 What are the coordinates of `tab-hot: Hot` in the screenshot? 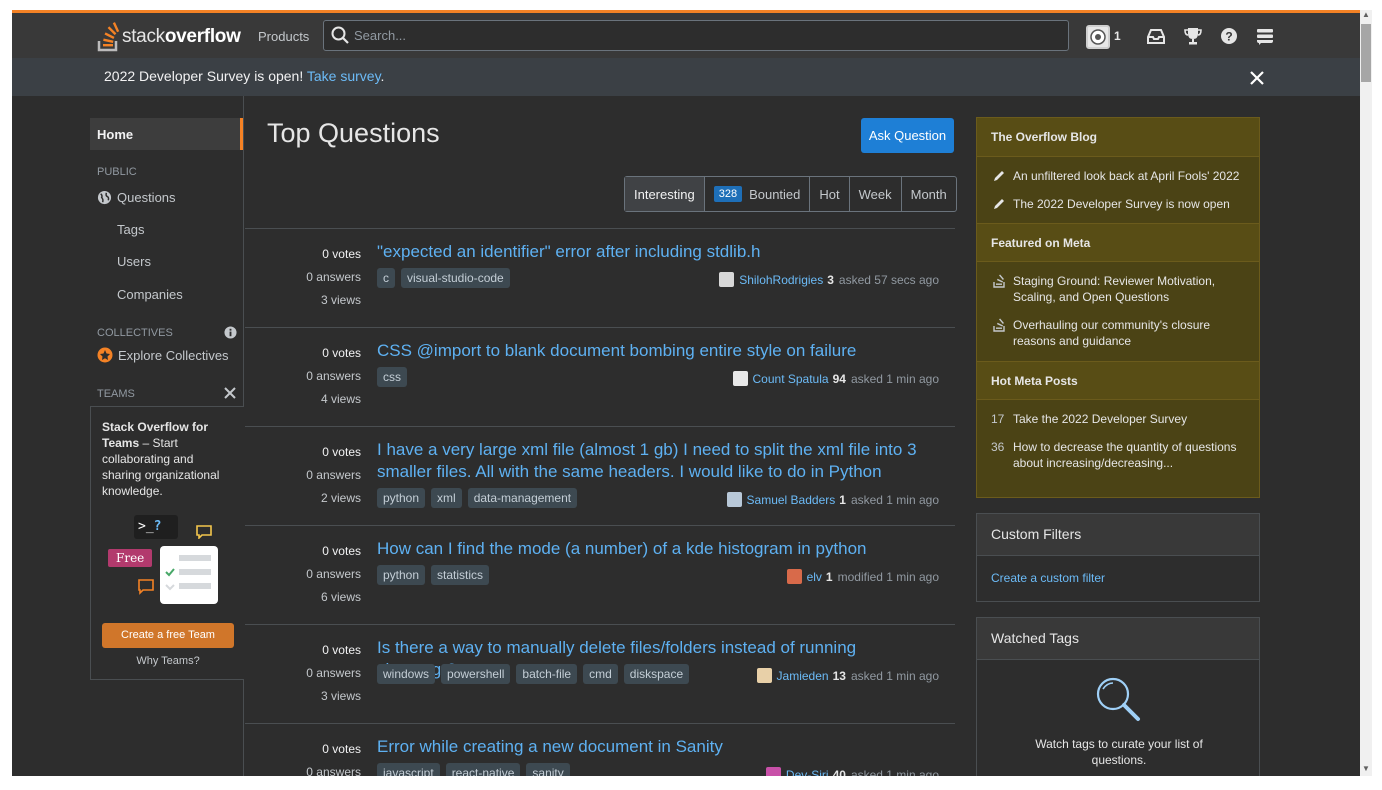 It's located at (830, 194).